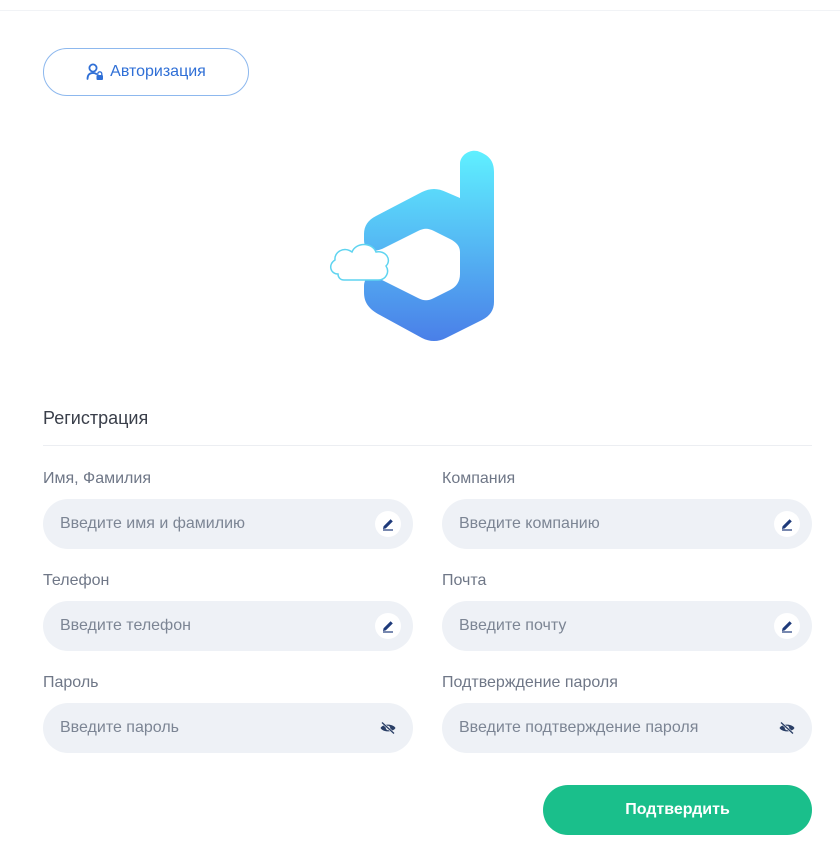 The image size is (840, 862). I want to click on password-confirm-input, so click(615, 728).